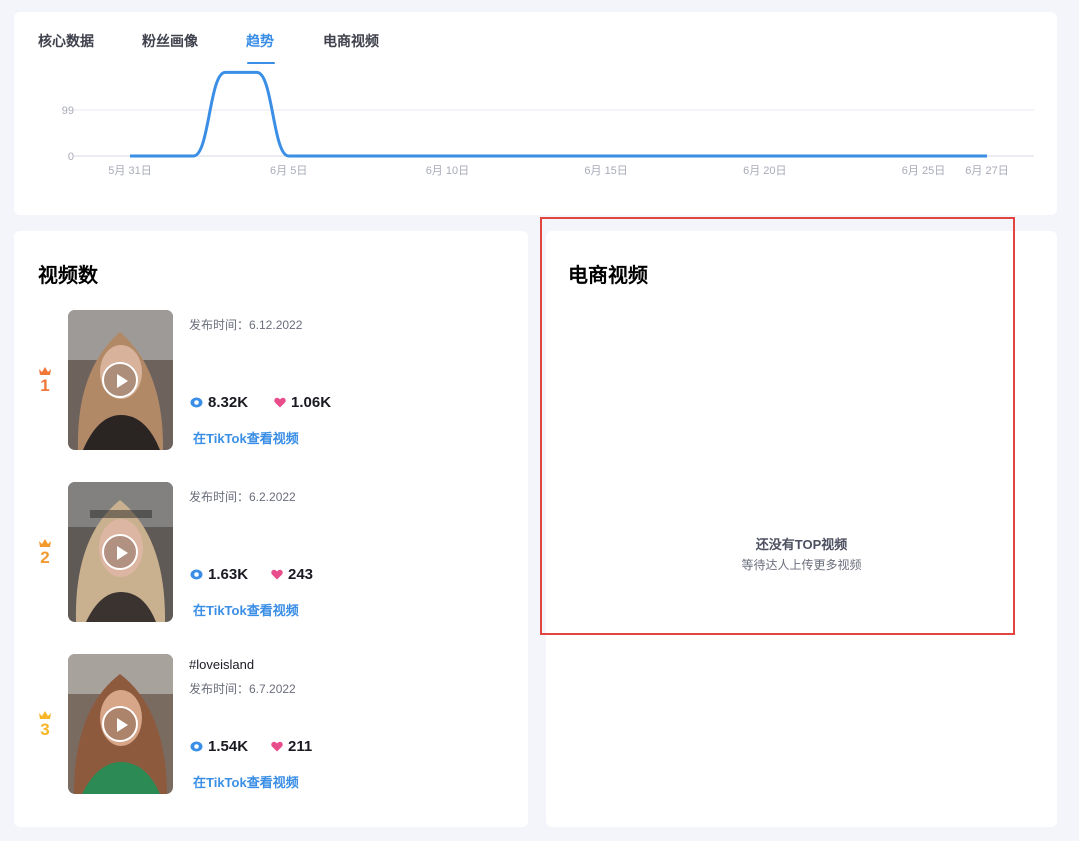  What do you see at coordinates (68, 111) in the screenshot?
I see `y-tick-label: 99` at bounding box center [68, 111].